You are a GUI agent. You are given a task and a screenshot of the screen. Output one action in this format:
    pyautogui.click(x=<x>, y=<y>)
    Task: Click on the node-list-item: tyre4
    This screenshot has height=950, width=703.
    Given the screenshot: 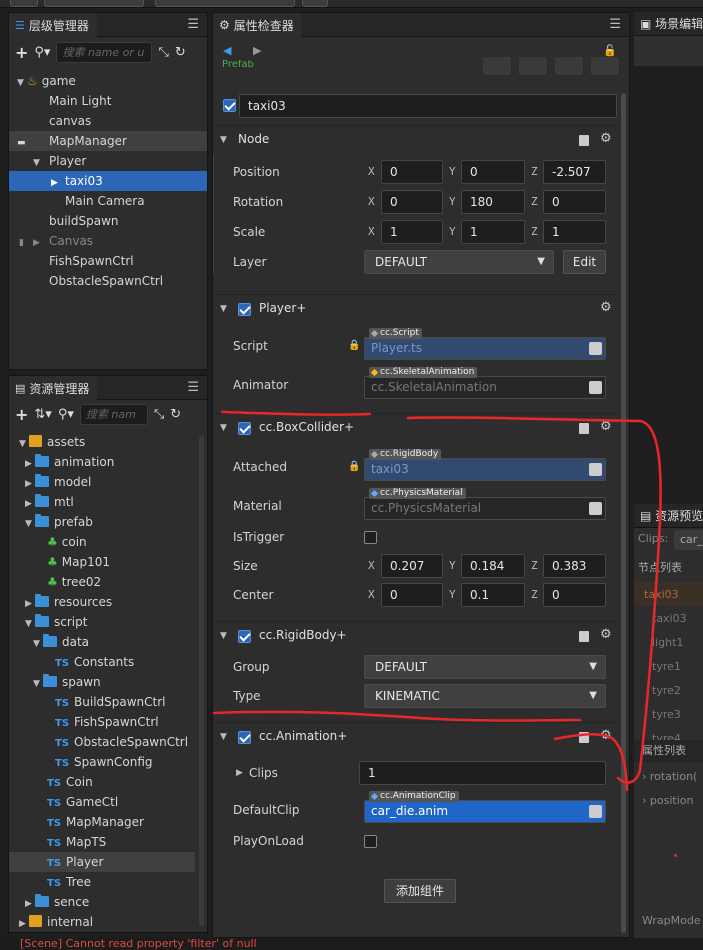 What is the action you would take?
    pyautogui.click(x=666, y=736)
    